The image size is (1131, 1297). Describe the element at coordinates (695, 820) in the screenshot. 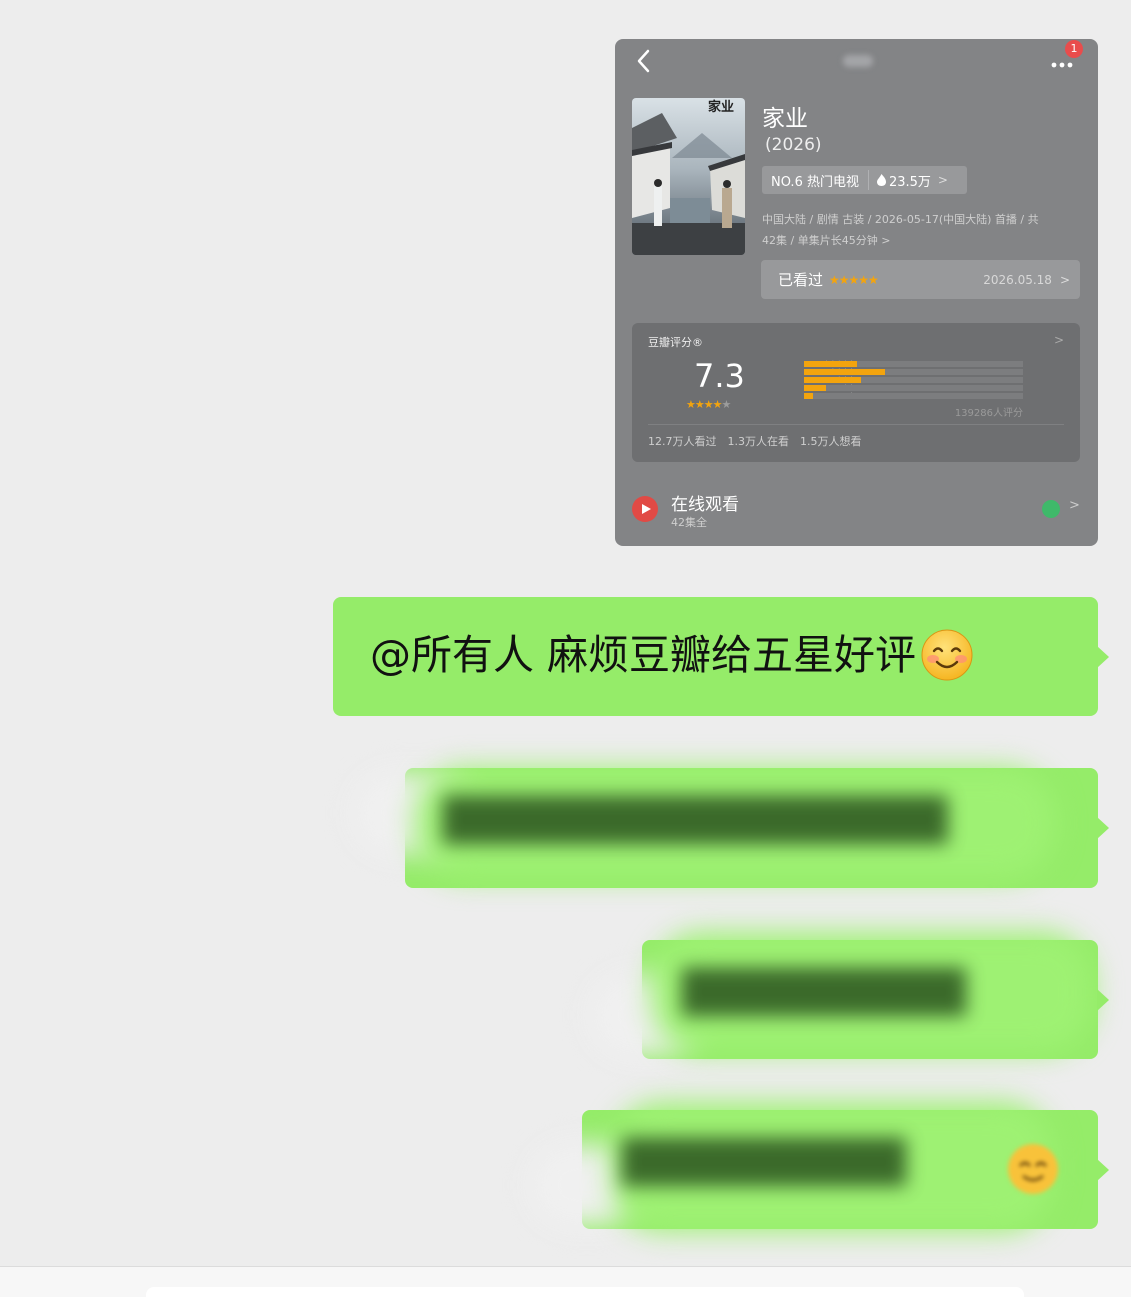

I see `blurred-message-text: ████████████████` at that location.